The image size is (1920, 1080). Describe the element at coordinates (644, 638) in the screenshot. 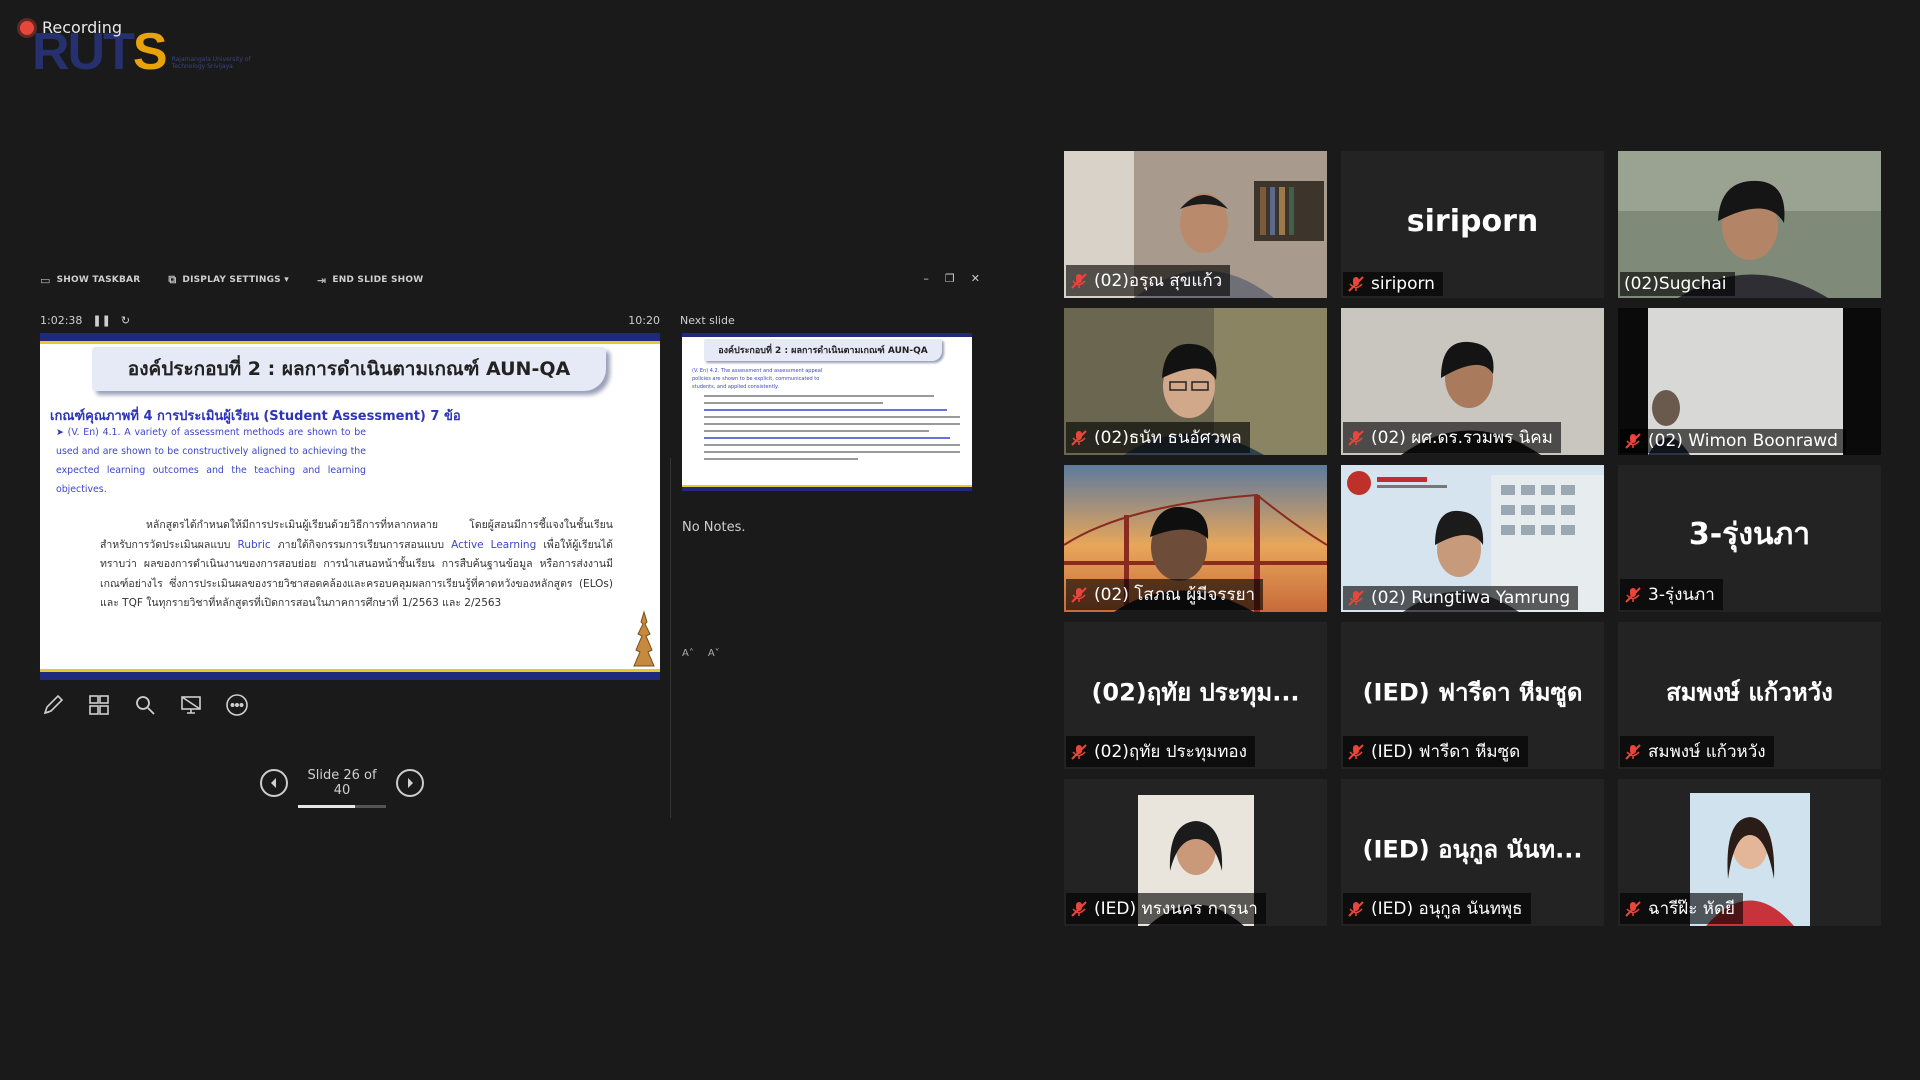

I see `thai-ornament-icon` at that location.